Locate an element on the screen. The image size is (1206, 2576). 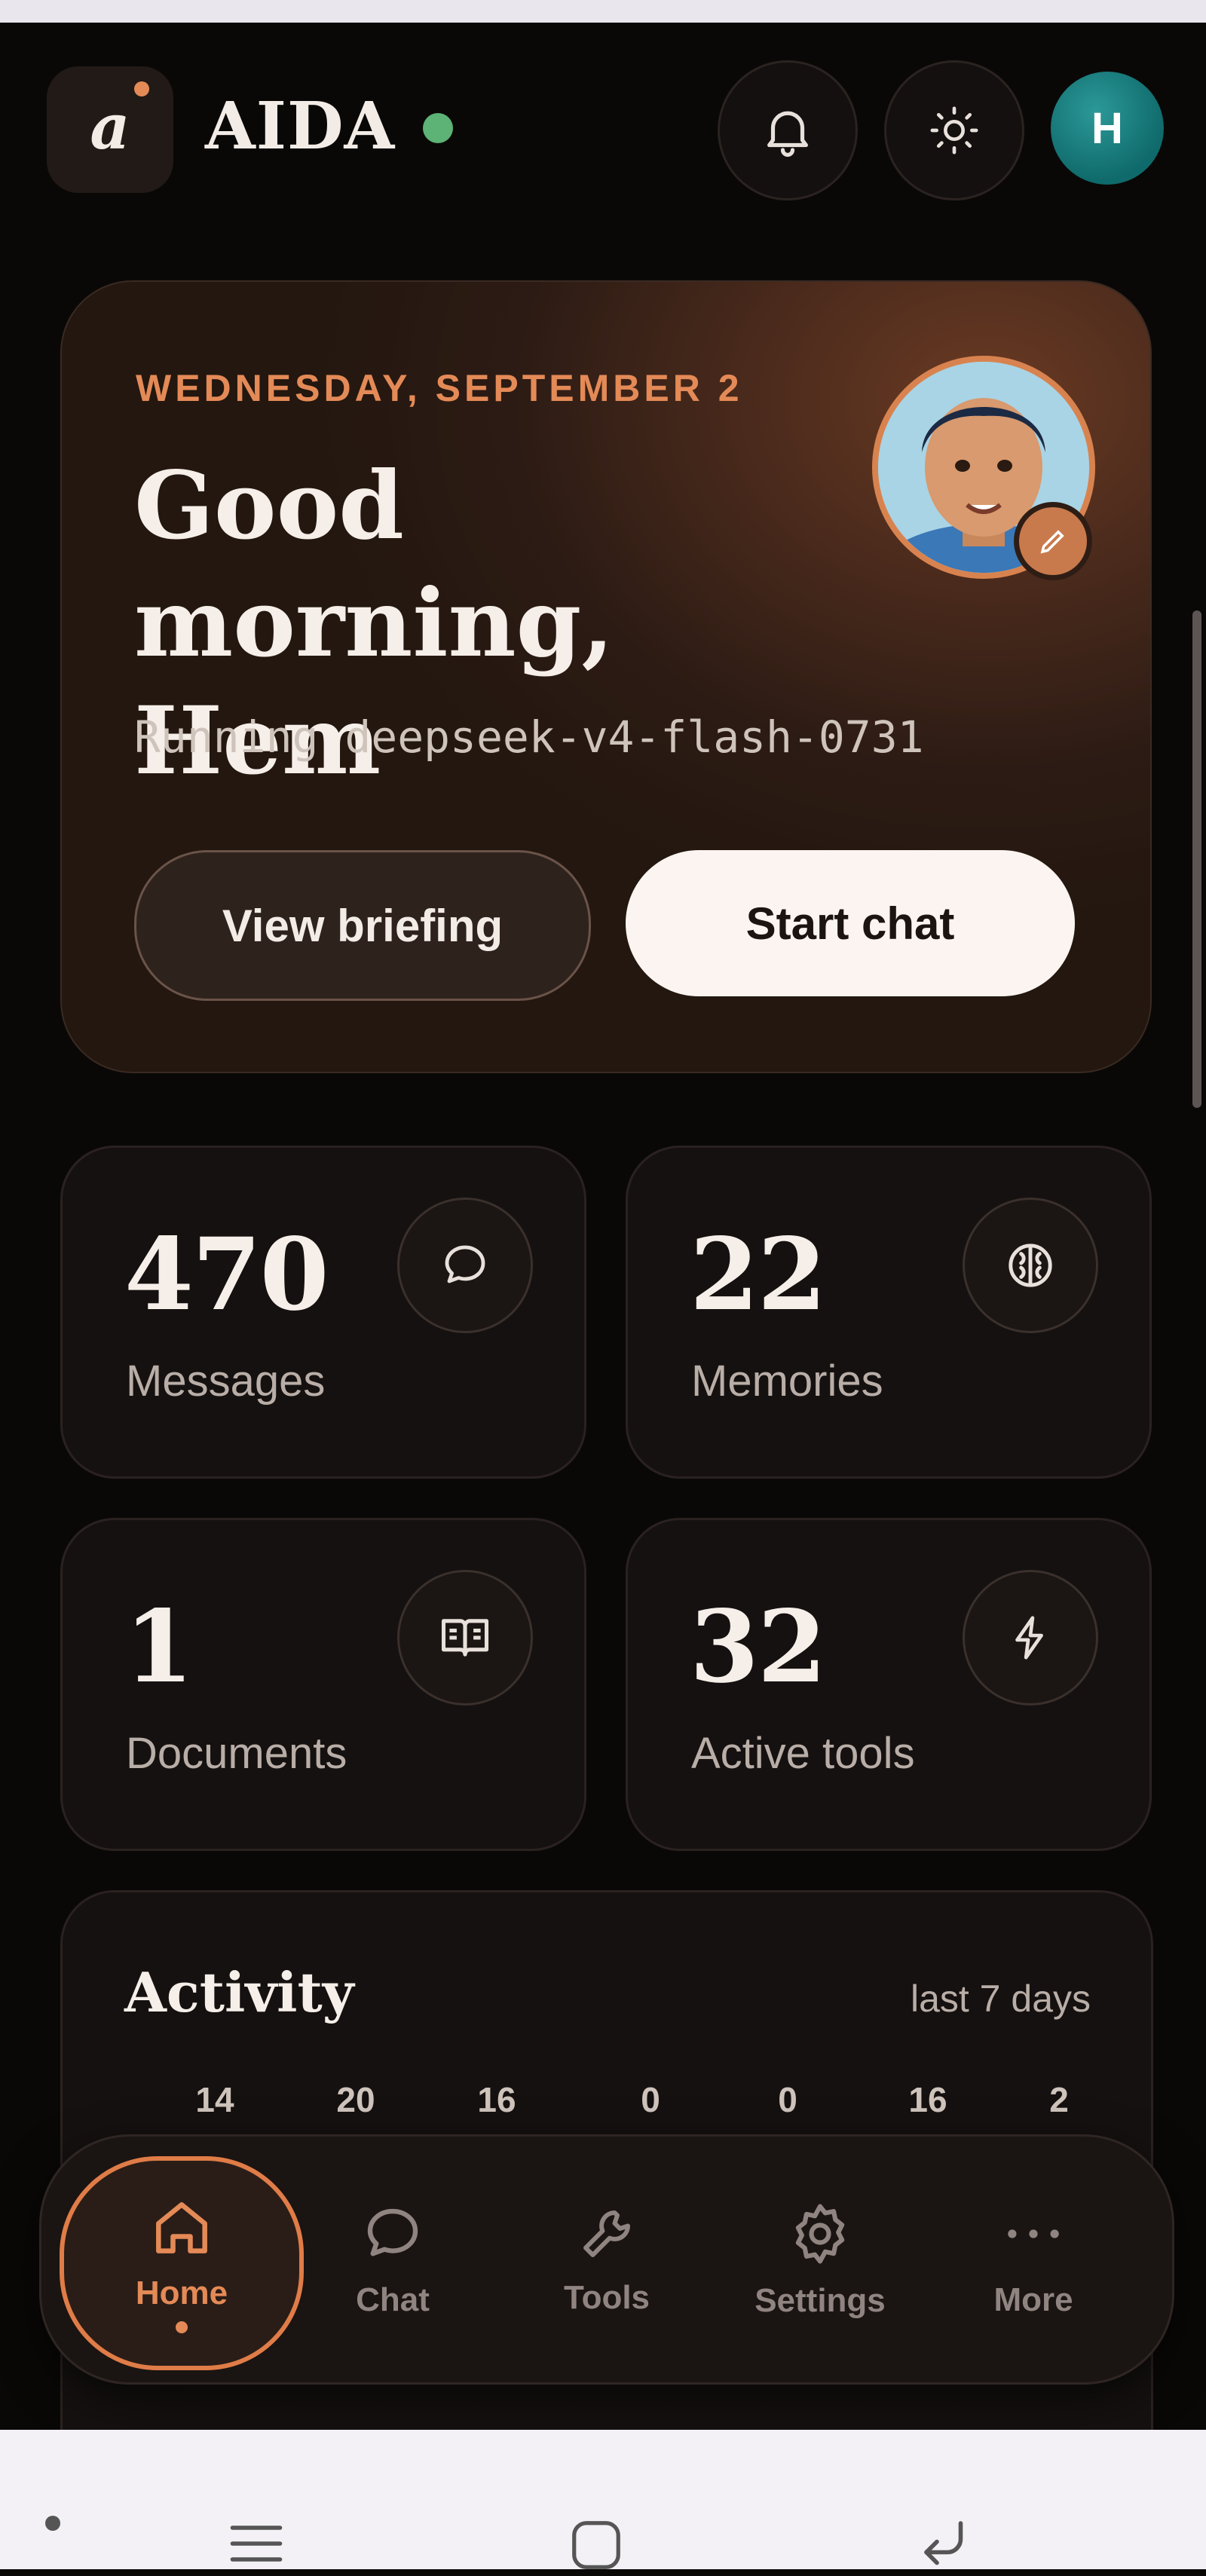
stat-card-messages: 470 Messages is located at coordinates (323, 1312).